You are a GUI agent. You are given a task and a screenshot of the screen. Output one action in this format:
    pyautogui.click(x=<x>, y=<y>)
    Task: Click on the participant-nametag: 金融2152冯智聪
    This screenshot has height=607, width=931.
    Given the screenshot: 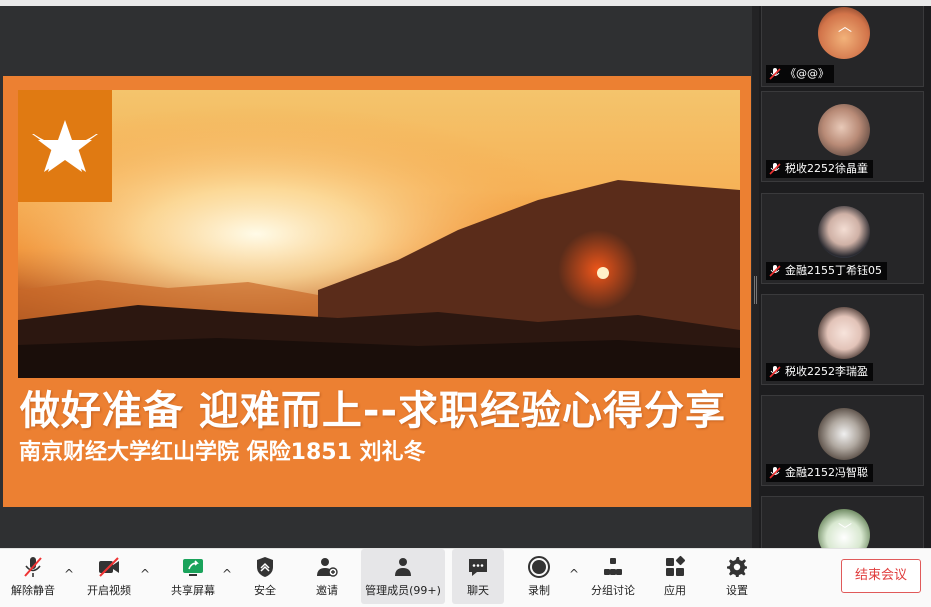 What is the action you would take?
    pyautogui.click(x=819, y=473)
    